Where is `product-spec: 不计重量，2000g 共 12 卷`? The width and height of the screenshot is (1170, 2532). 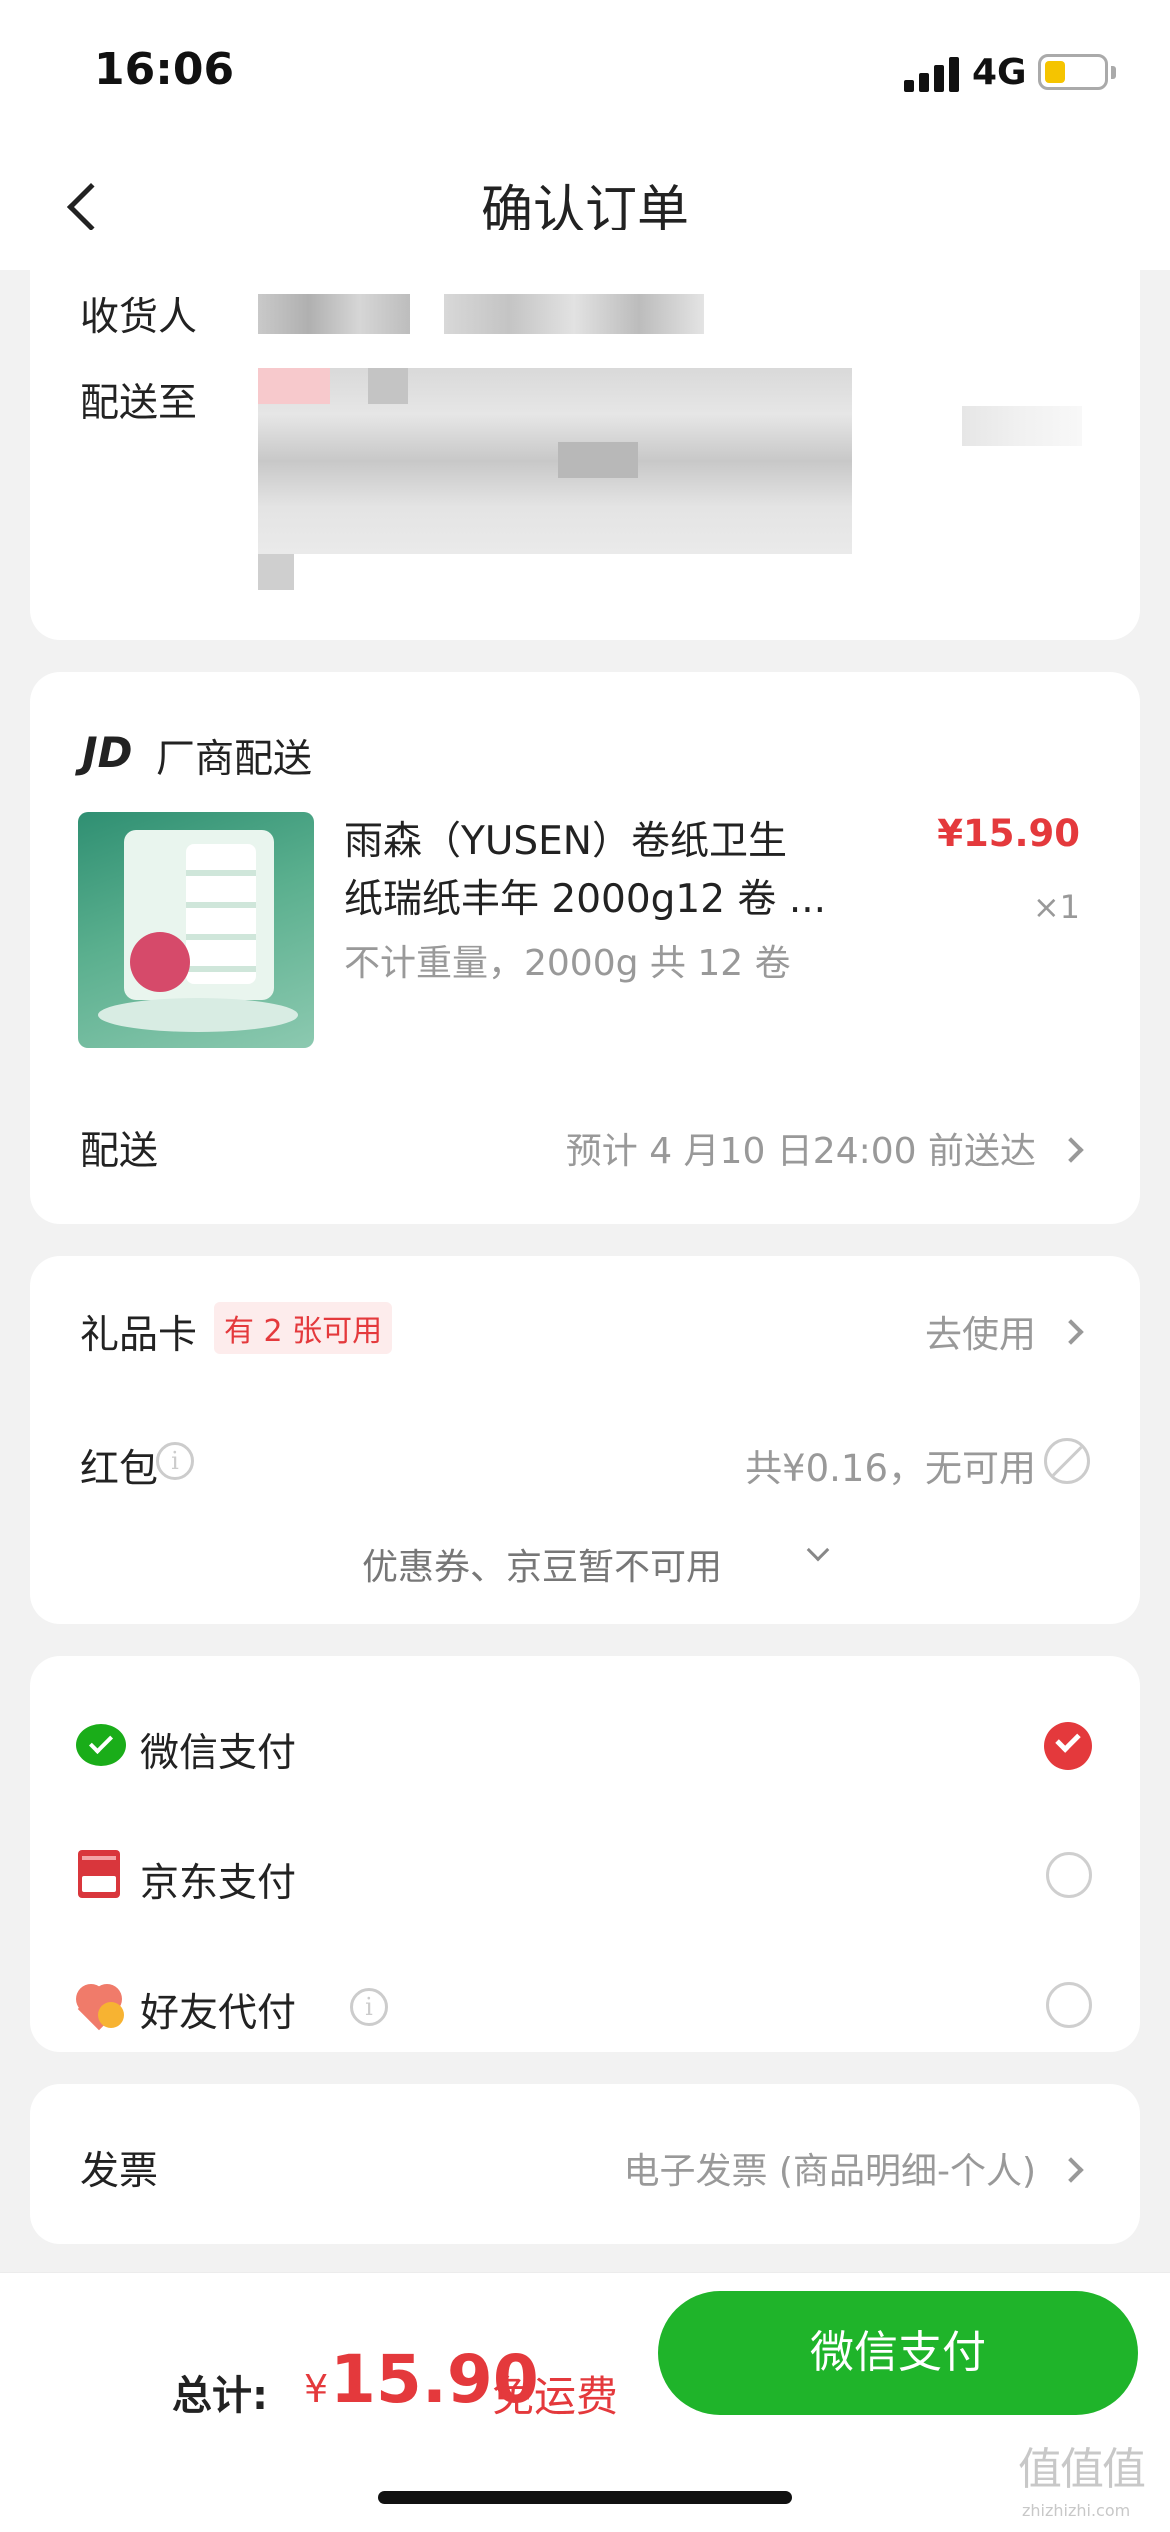
product-spec: 不计重量，2000g 共 12 卷 is located at coordinates (567, 963).